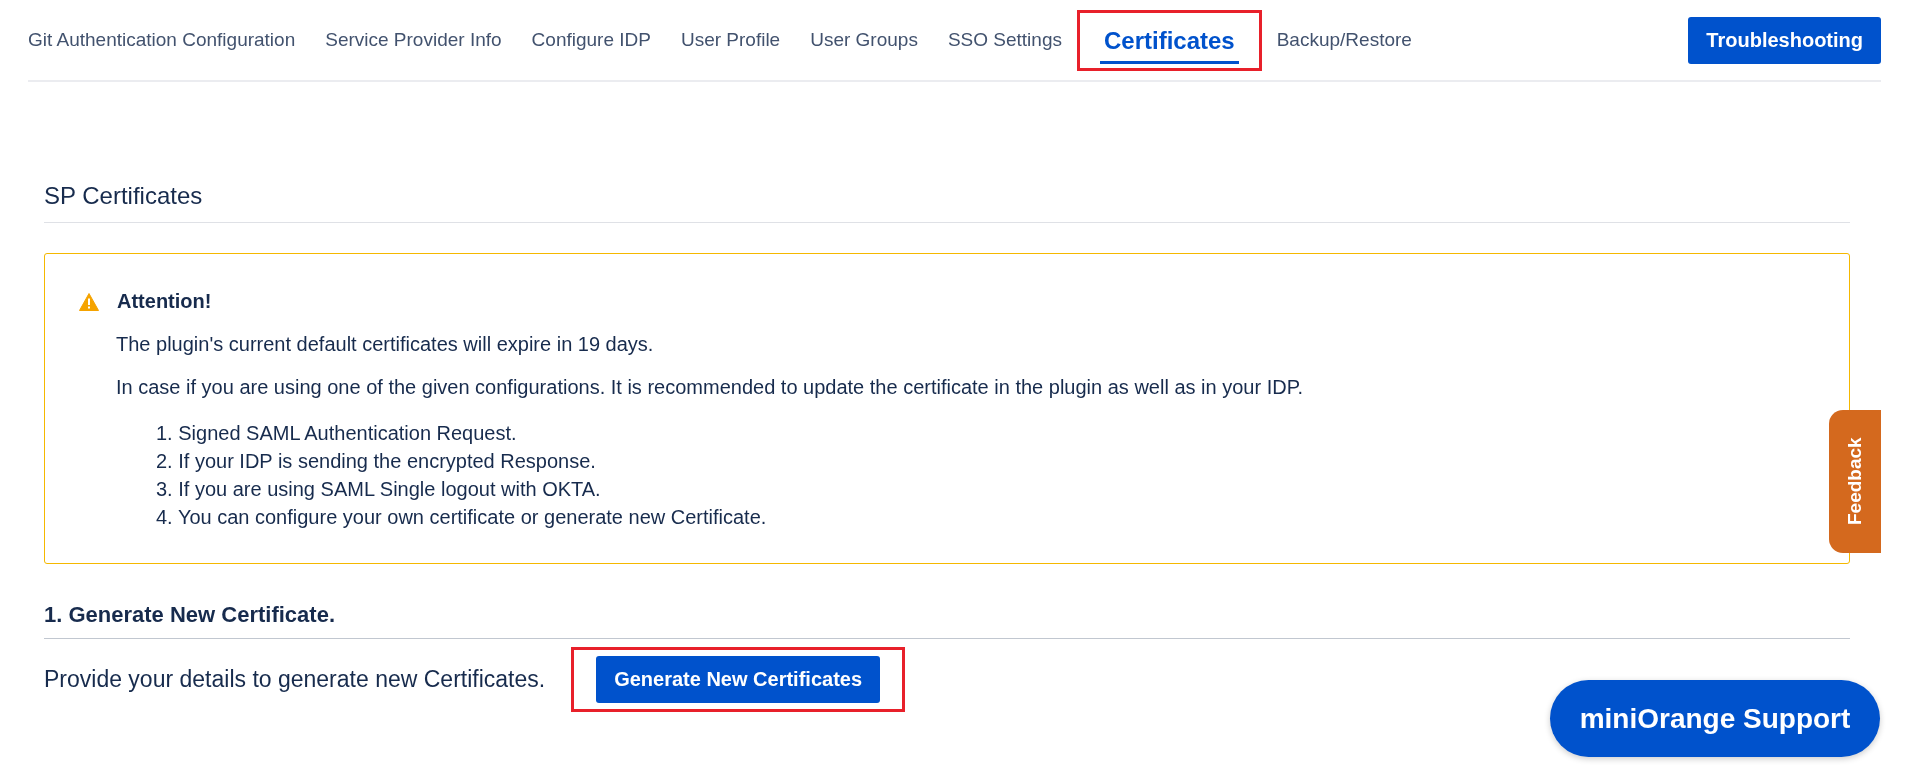  I want to click on nav-tab: SSO Settings, so click(1004, 40).